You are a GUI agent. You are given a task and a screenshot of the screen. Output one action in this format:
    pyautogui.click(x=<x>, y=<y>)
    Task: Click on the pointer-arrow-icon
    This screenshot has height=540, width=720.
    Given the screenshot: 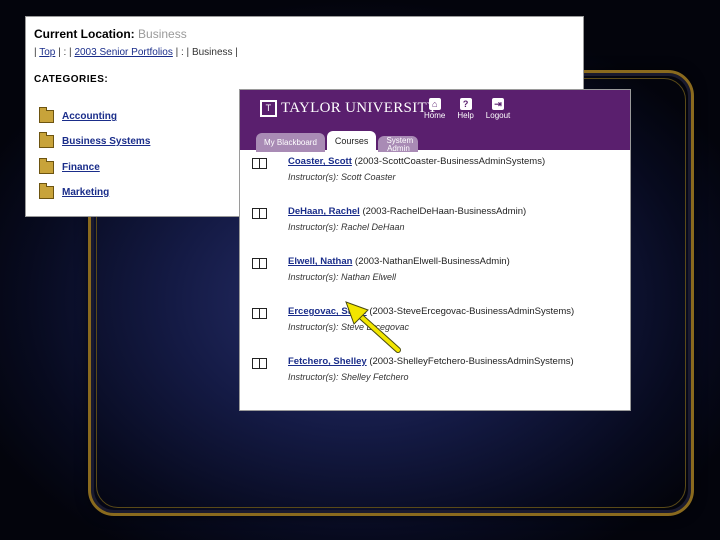 What is the action you would take?
    pyautogui.click(x=373, y=327)
    